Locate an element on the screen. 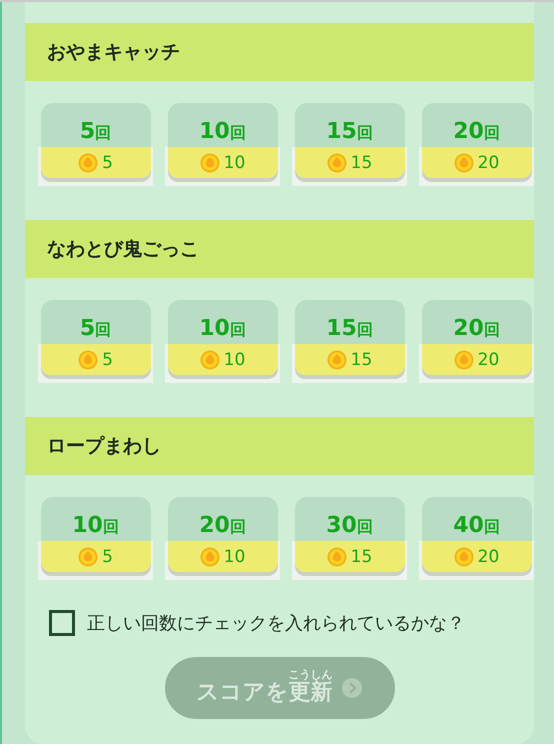 The width and height of the screenshot is (554, 744). checkbox-label: 正しい回数にチェックを入れられているかな？ is located at coordinates (276, 623).